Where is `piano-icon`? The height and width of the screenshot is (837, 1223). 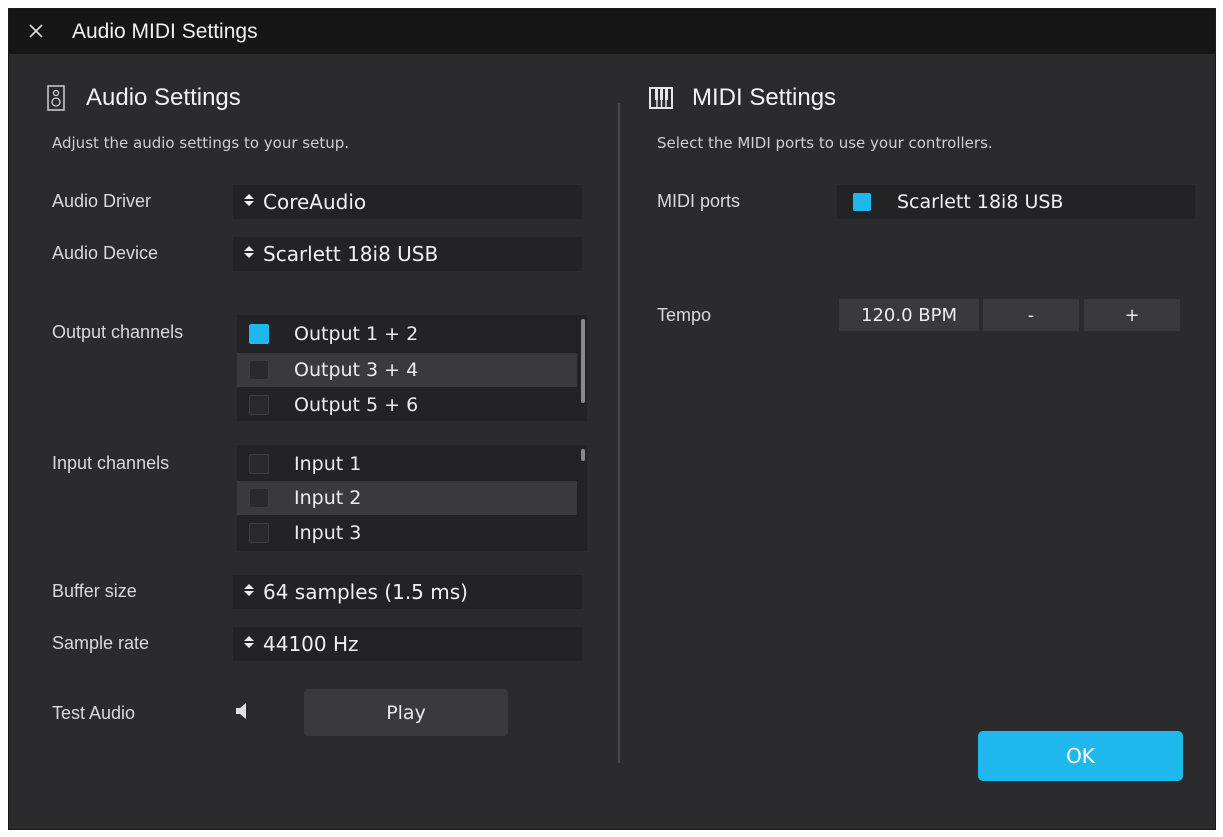 piano-icon is located at coordinates (661, 98).